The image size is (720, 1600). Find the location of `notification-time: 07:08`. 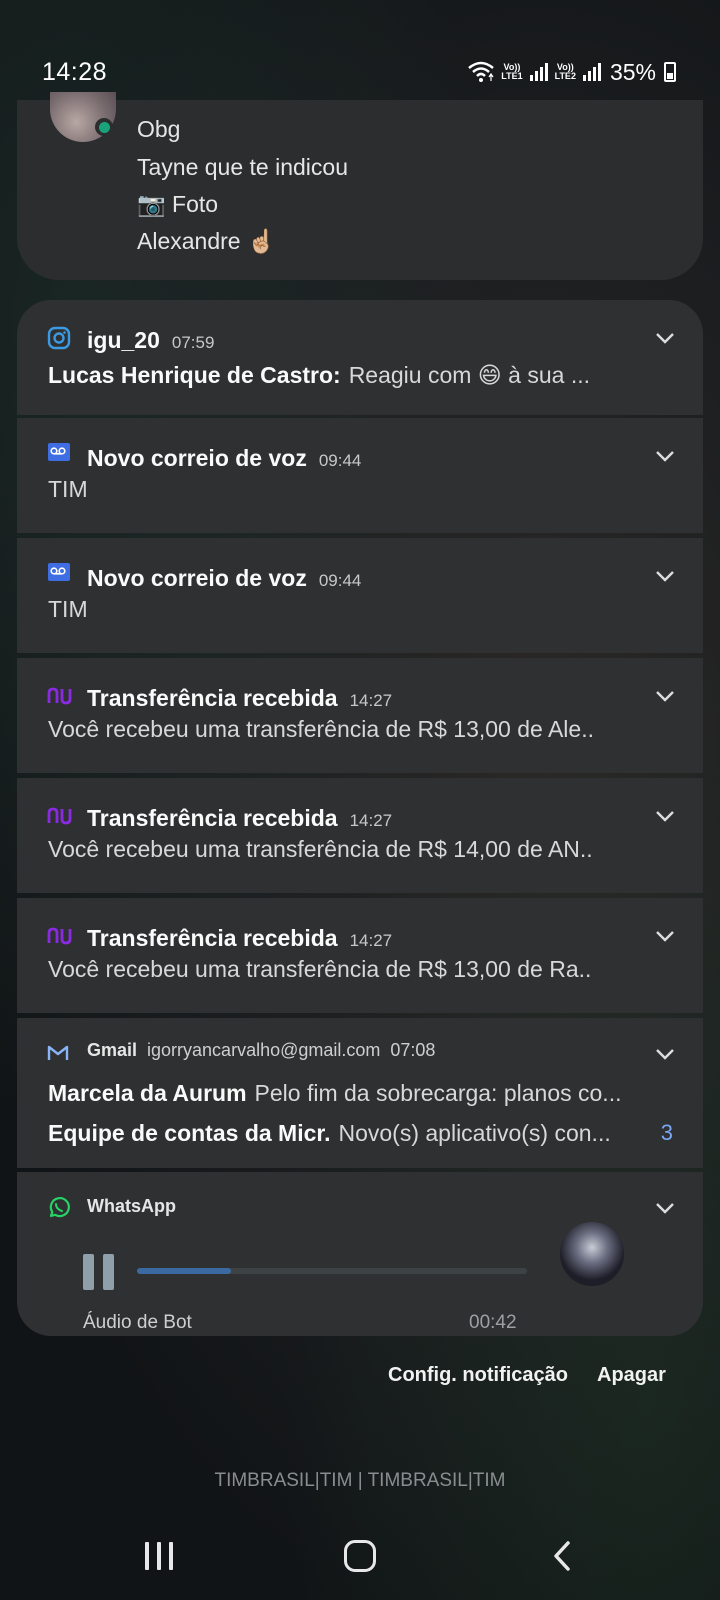

notification-time: 07:08 is located at coordinates (413, 1050).